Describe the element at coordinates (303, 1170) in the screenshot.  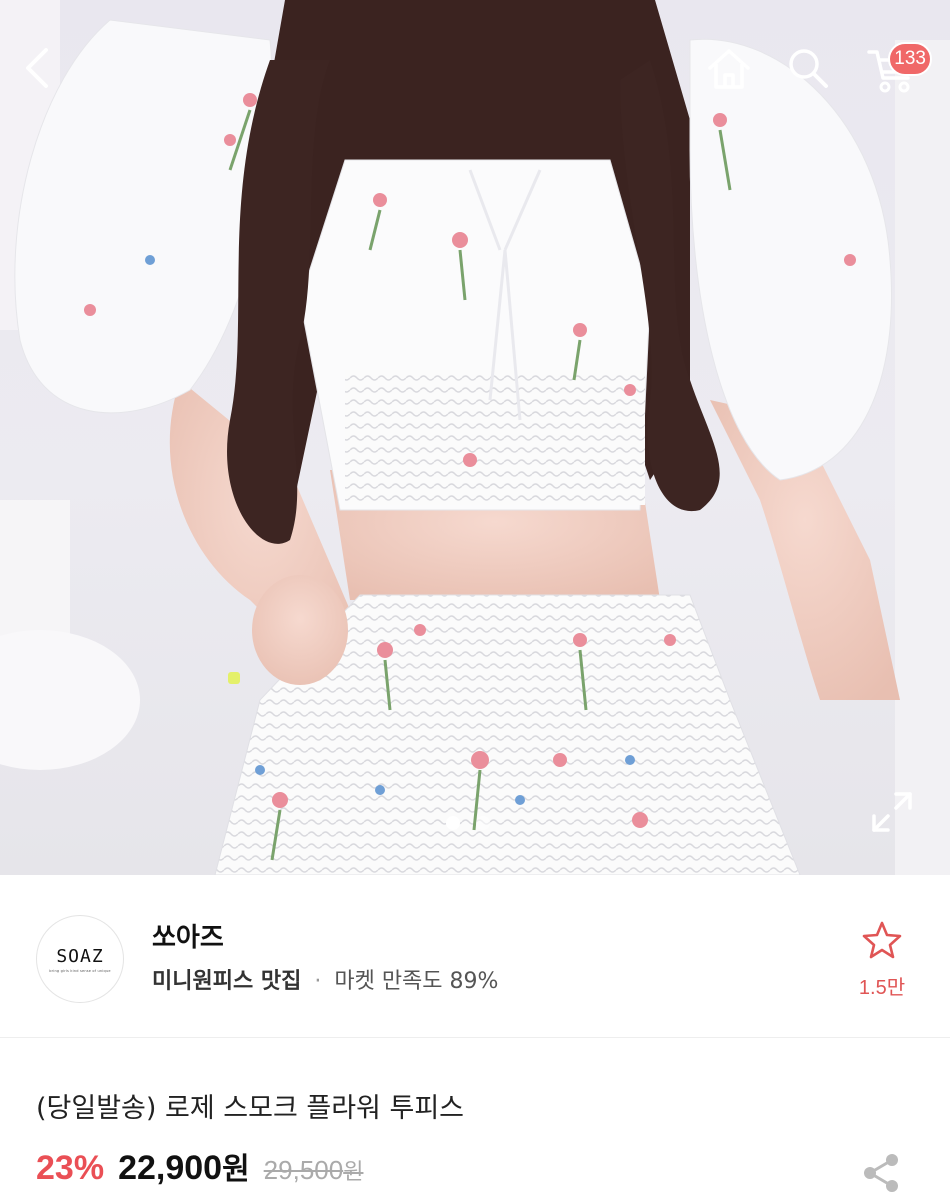
I see `original-price: 29,500` at that location.